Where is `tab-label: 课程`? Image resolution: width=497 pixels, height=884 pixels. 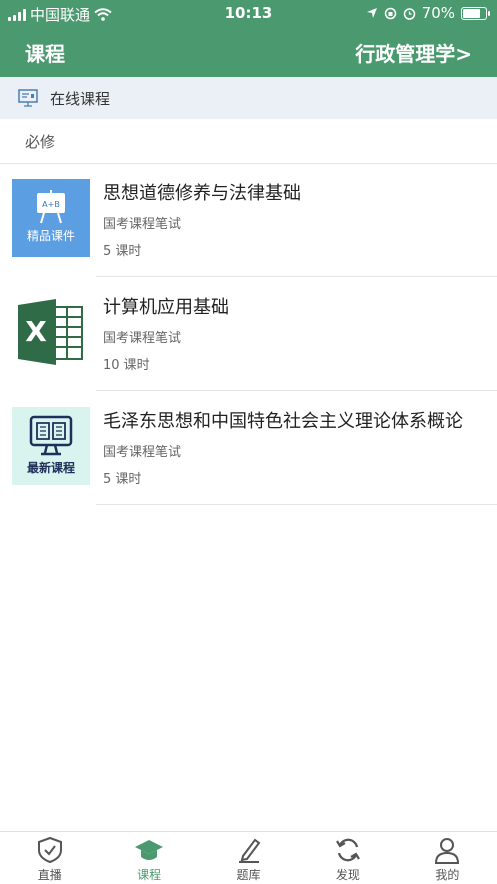
tab-label: 课程 is located at coordinates (149, 875).